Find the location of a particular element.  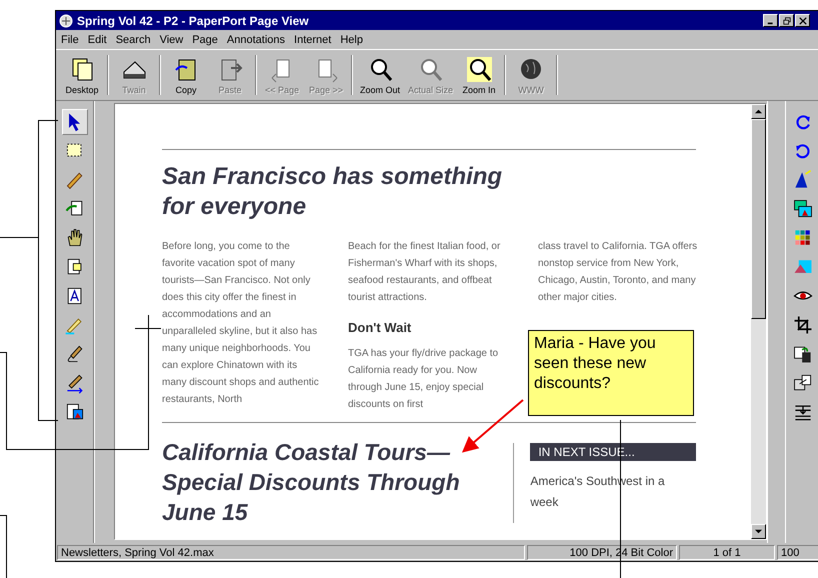

toolbar-button: Desktop is located at coordinates (82, 75).